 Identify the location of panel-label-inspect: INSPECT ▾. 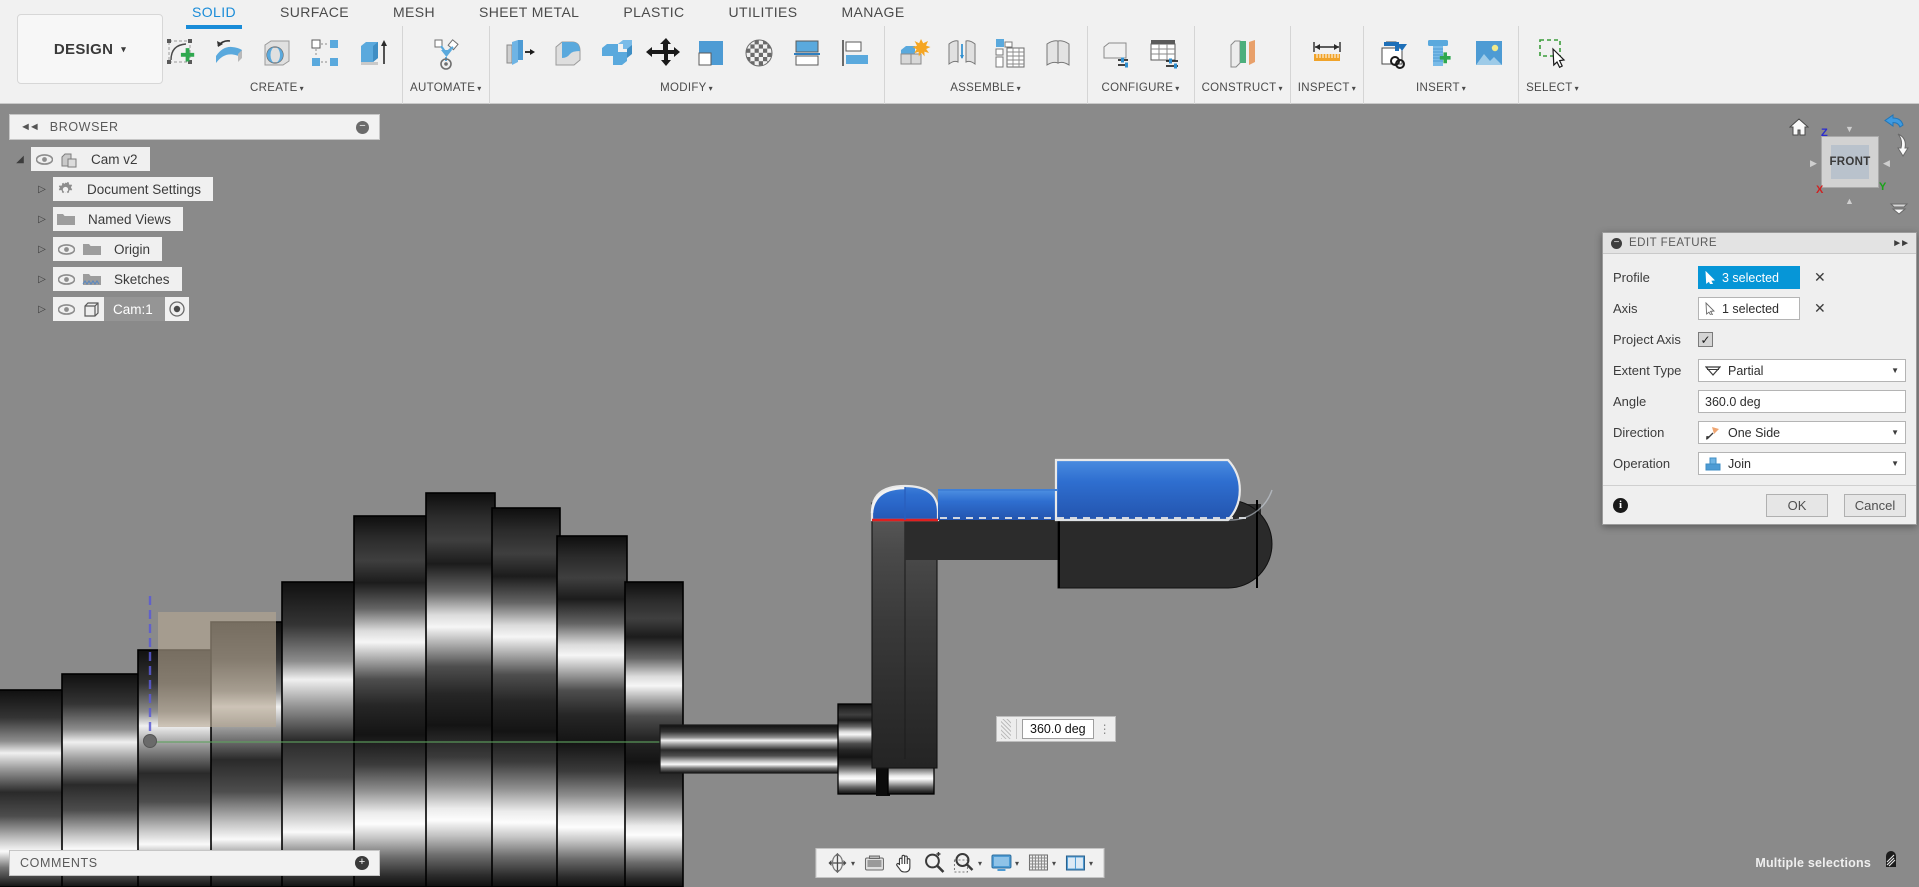
(1327, 90).